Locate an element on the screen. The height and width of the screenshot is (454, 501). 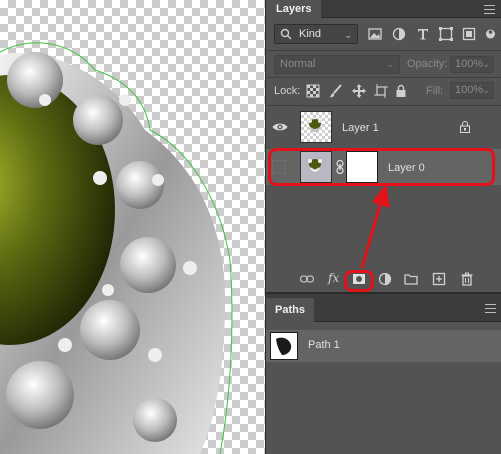
opacity-value: 100% is located at coordinates (469, 64).